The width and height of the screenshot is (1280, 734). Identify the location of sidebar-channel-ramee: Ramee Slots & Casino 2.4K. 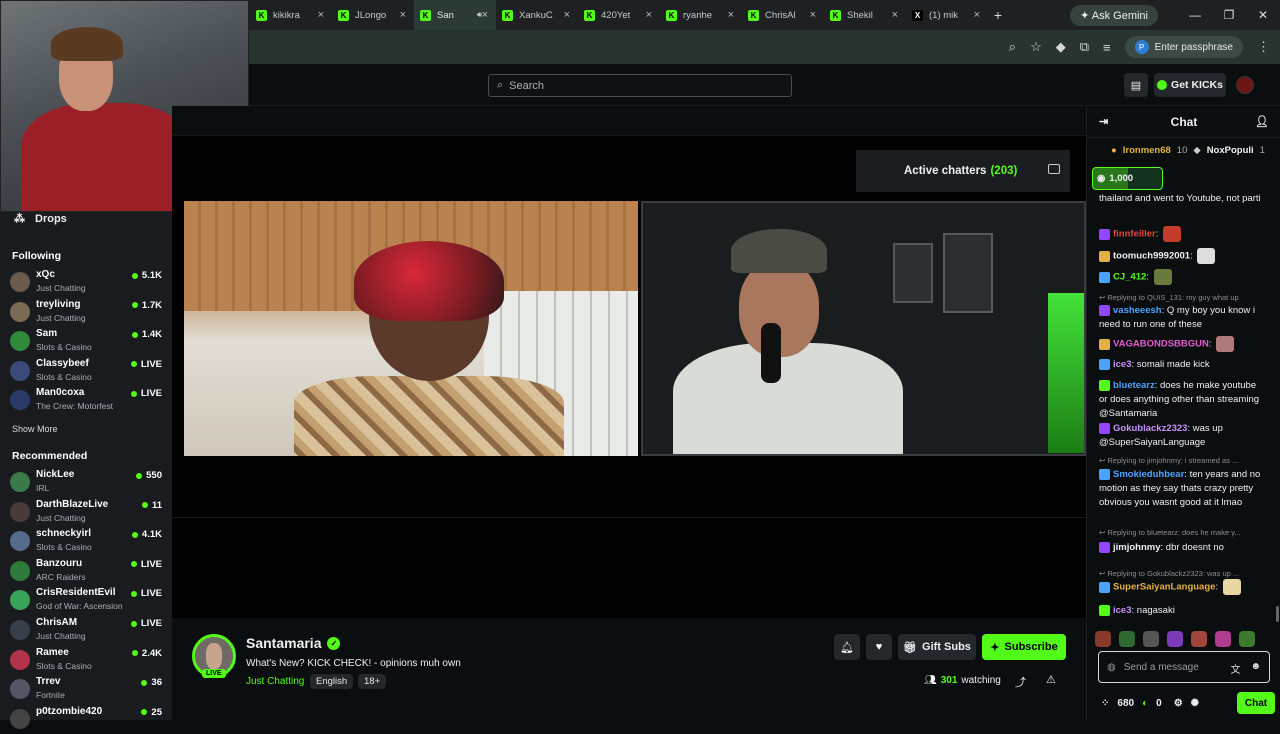
(86, 660).